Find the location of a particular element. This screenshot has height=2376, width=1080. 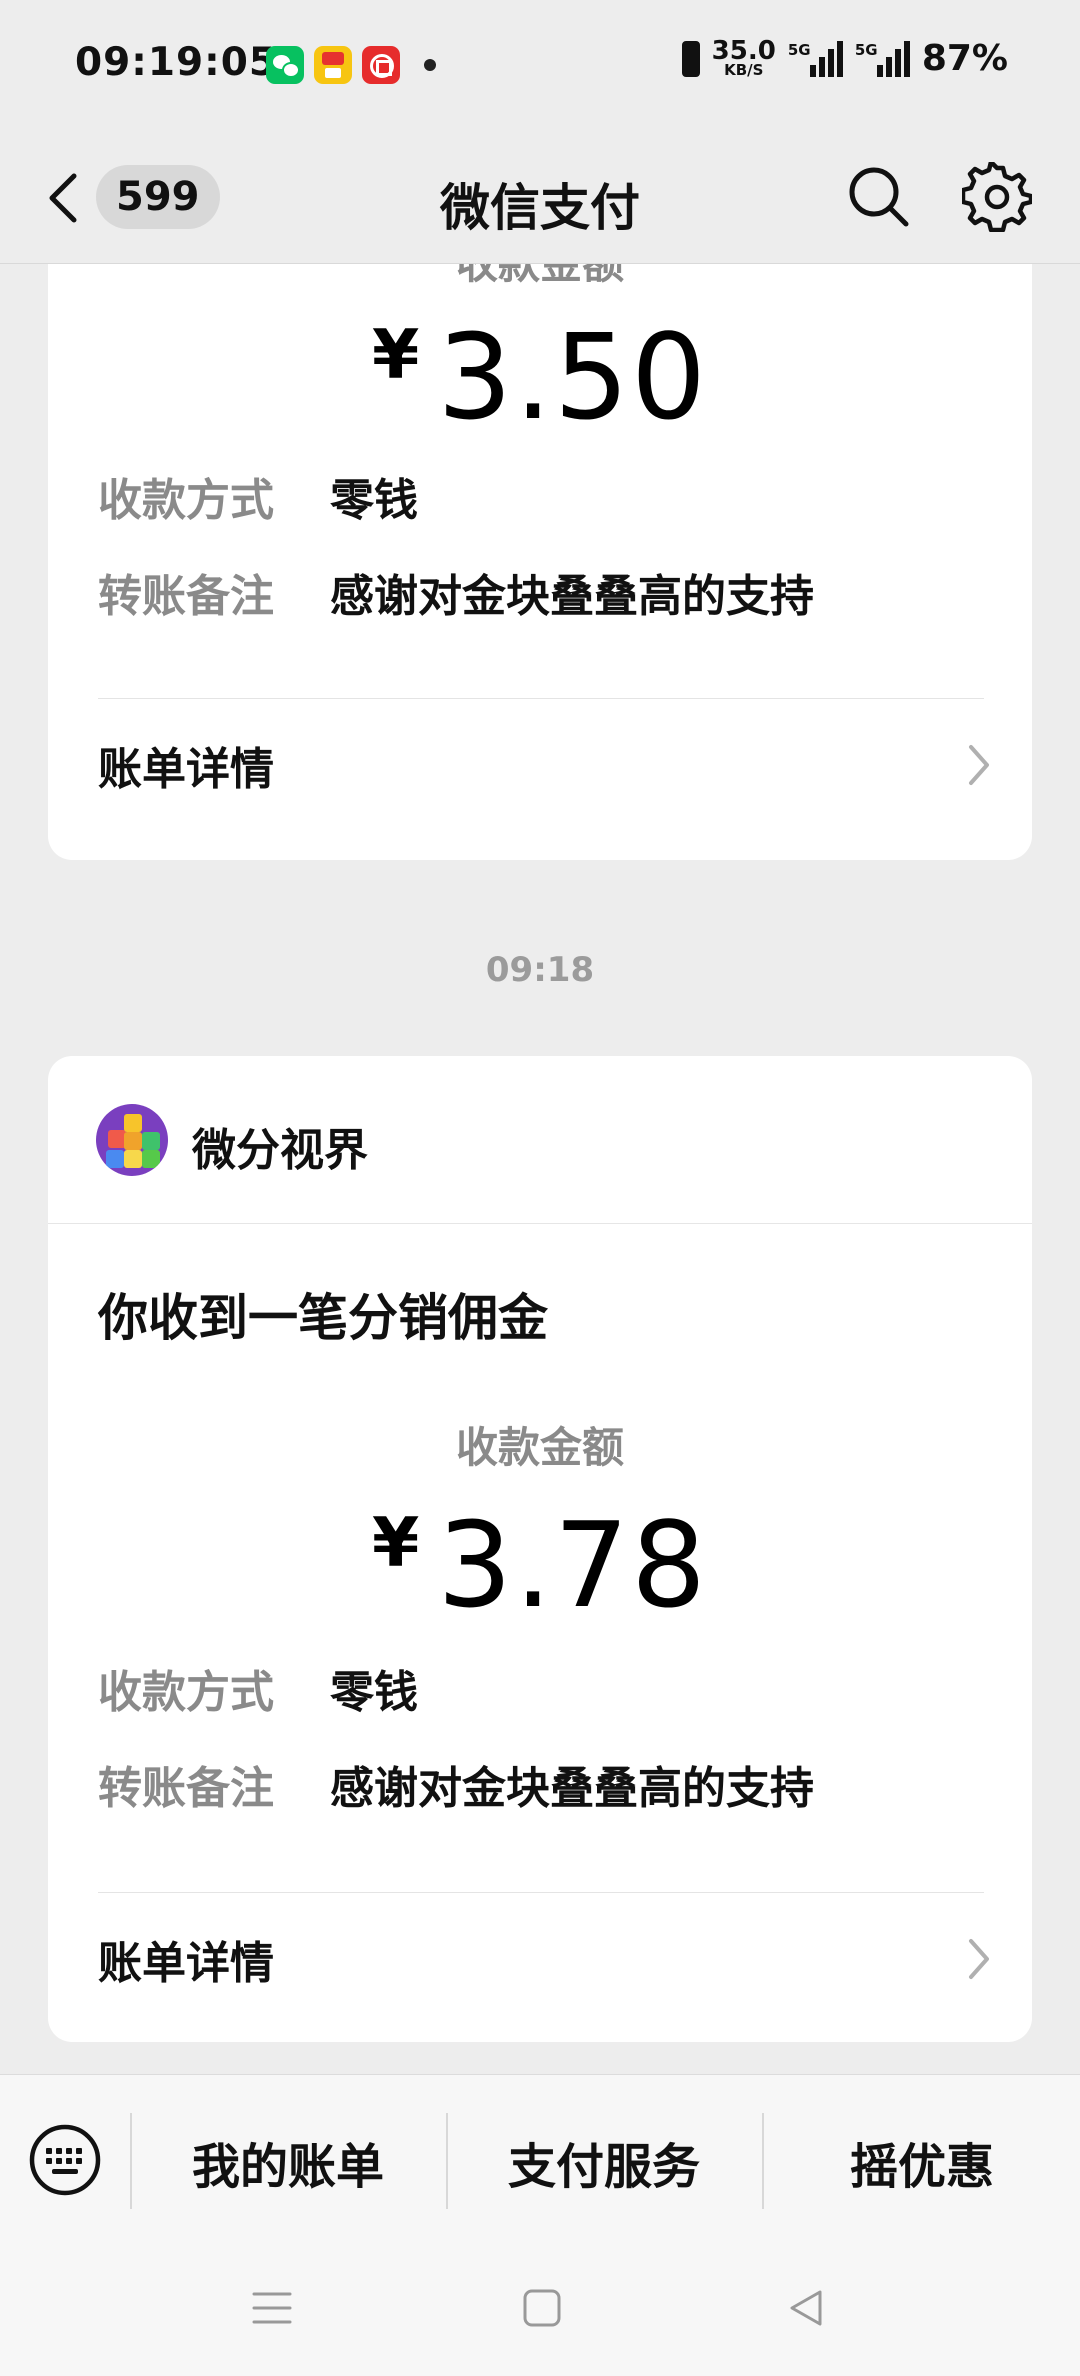

nav-bar: 599 微信支付 is located at coordinates (540, 197).